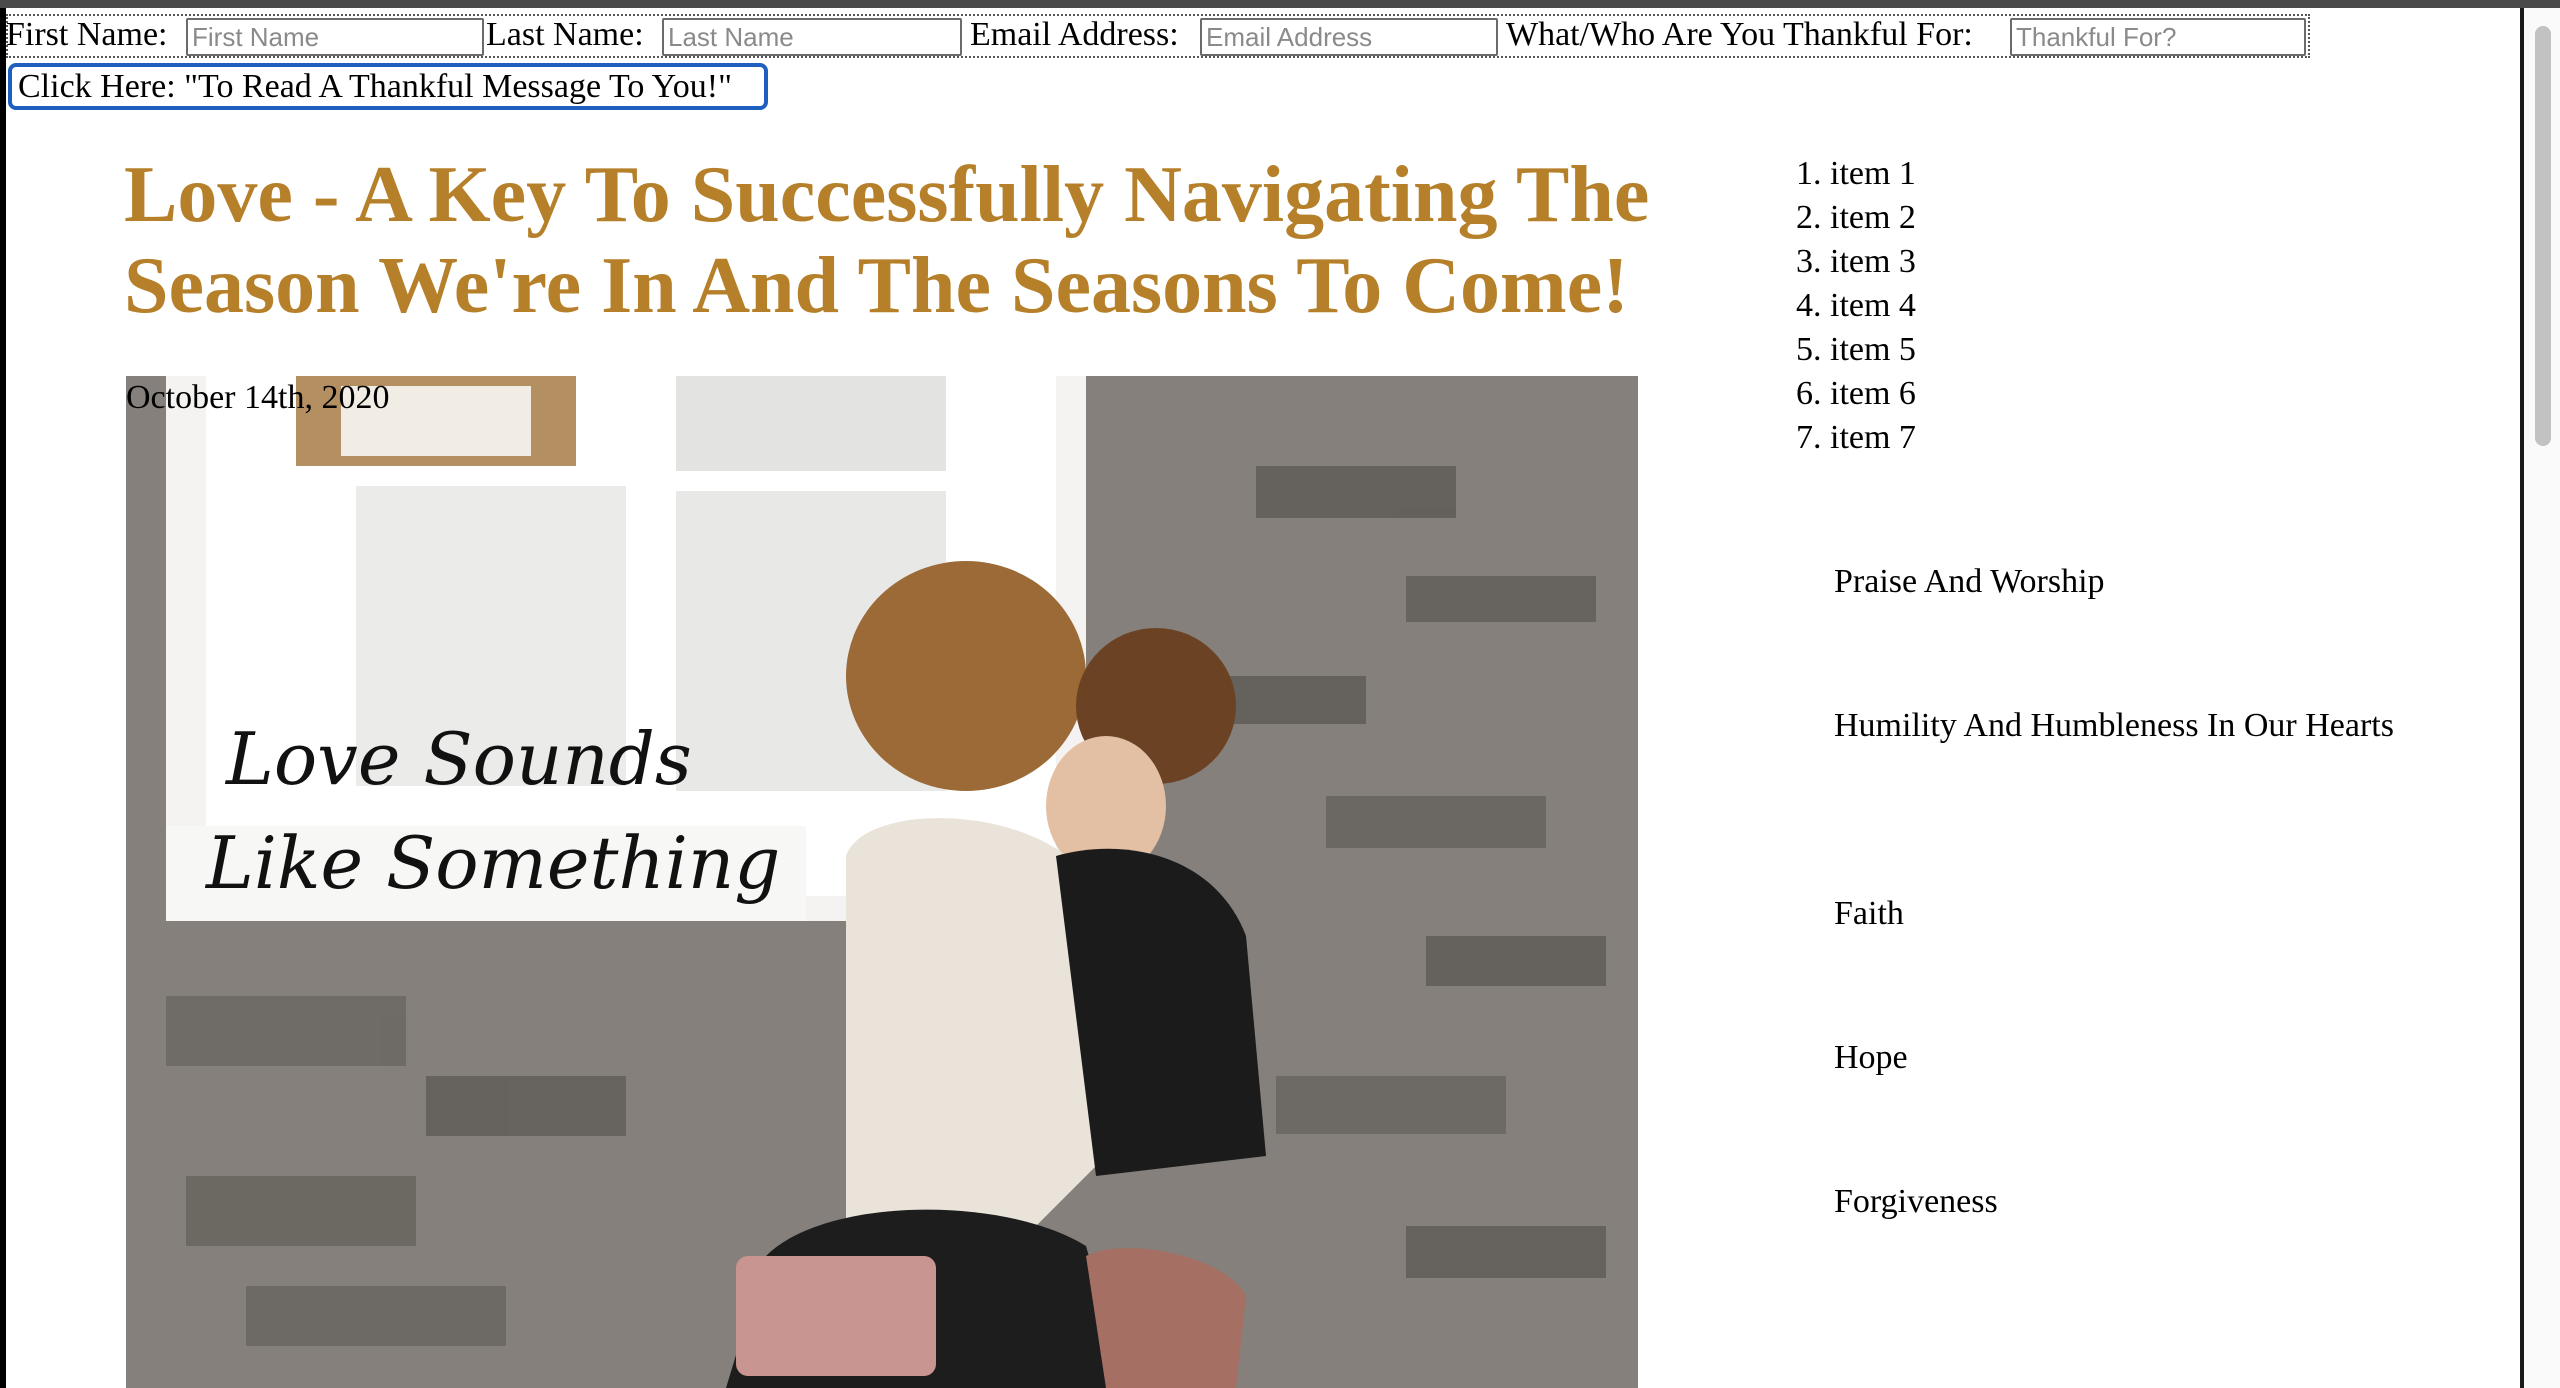 The height and width of the screenshot is (1388, 2560). What do you see at coordinates (1856, 393) in the screenshot?
I see `list-item: 6. item 6` at bounding box center [1856, 393].